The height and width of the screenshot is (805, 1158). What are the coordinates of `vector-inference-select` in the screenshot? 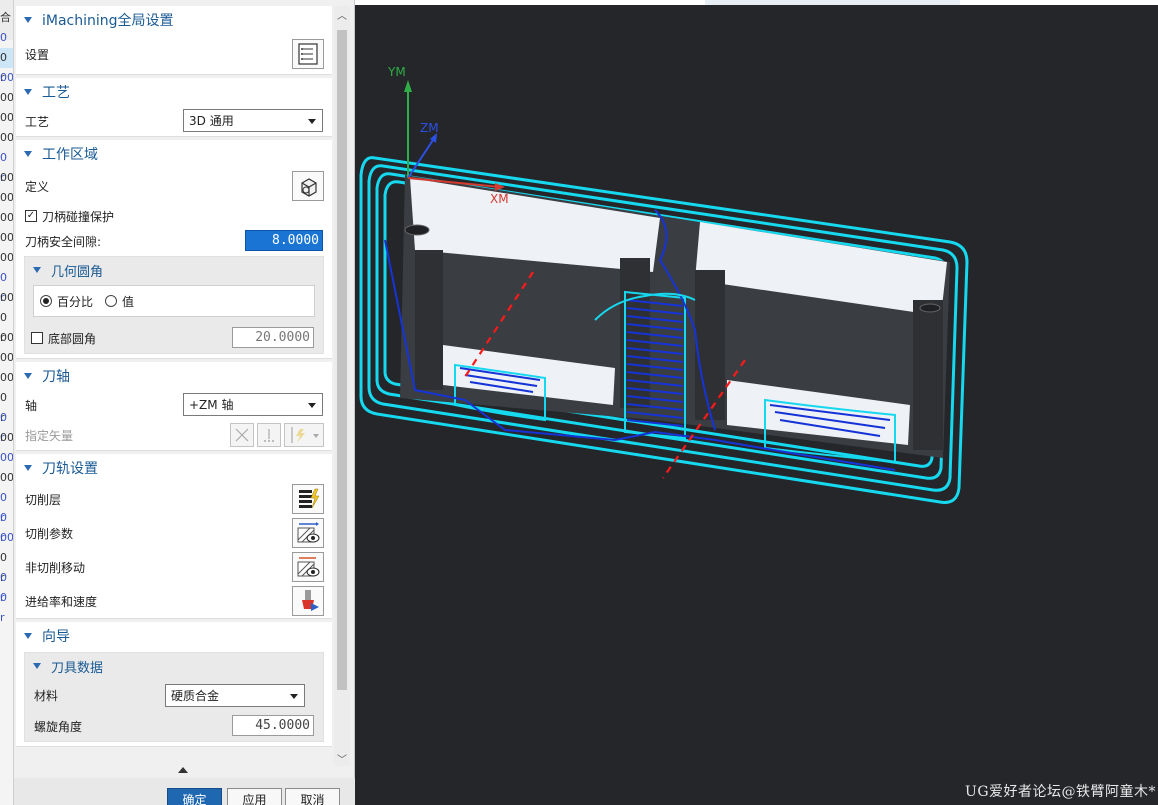 It's located at (304, 435).